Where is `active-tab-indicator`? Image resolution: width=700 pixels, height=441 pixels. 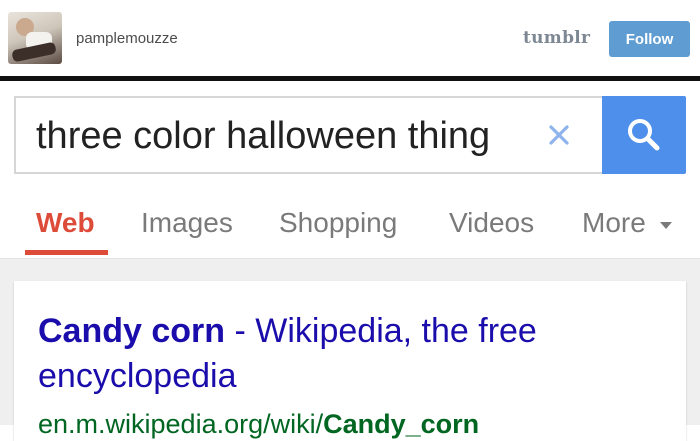 active-tab-indicator is located at coordinates (66, 252).